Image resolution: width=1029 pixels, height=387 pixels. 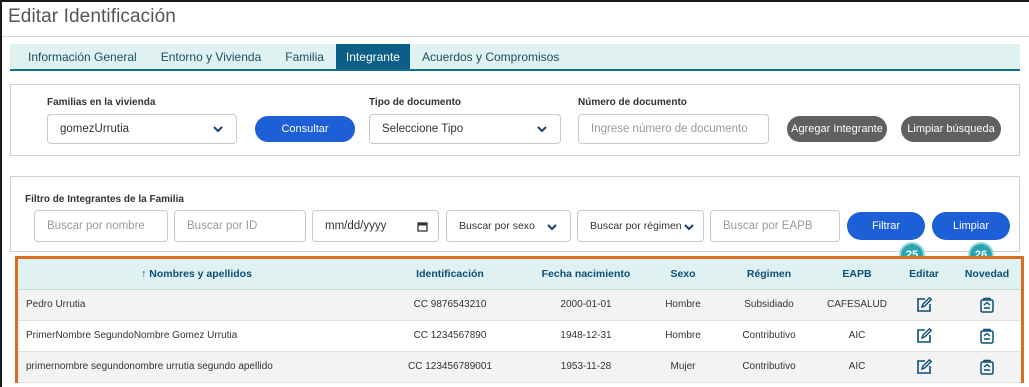 I want to click on header-sexo: Sexo, so click(x=683, y=274).